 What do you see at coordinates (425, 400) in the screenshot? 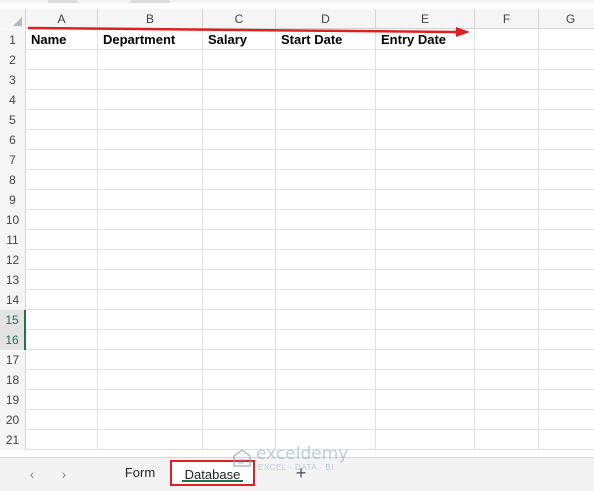
I see `cell-e19` at bounding box center [425, 400].